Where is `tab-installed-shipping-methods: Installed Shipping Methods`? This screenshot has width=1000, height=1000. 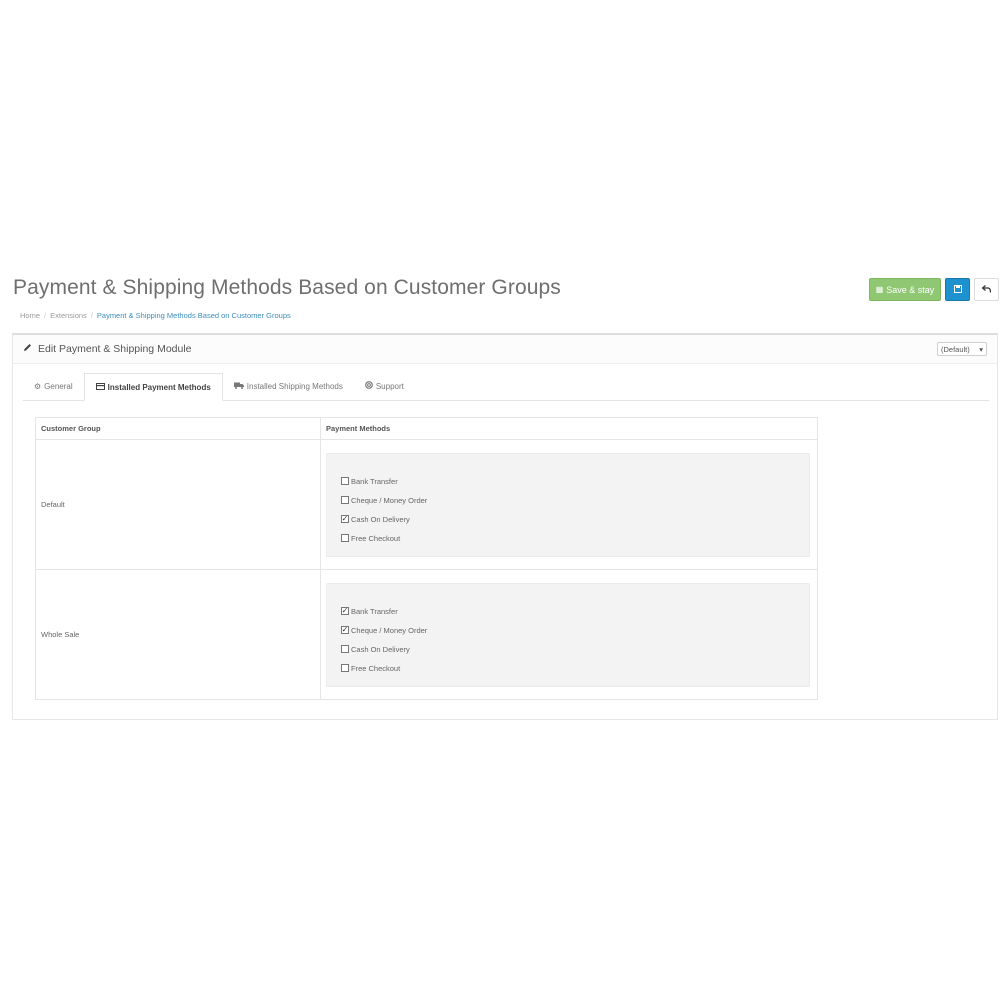
tab-installed-shipping-methods: Installed Shipping Methods is located at coordinates (288, 386).